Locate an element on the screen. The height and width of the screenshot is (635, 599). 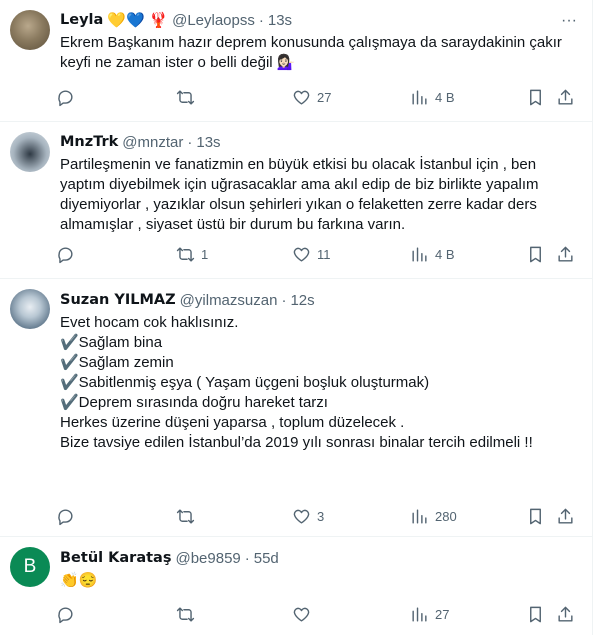
tweet-header: Leyla 💛💙 🦞 @Leylaopss · 13s is located at coordinates (176, 20).